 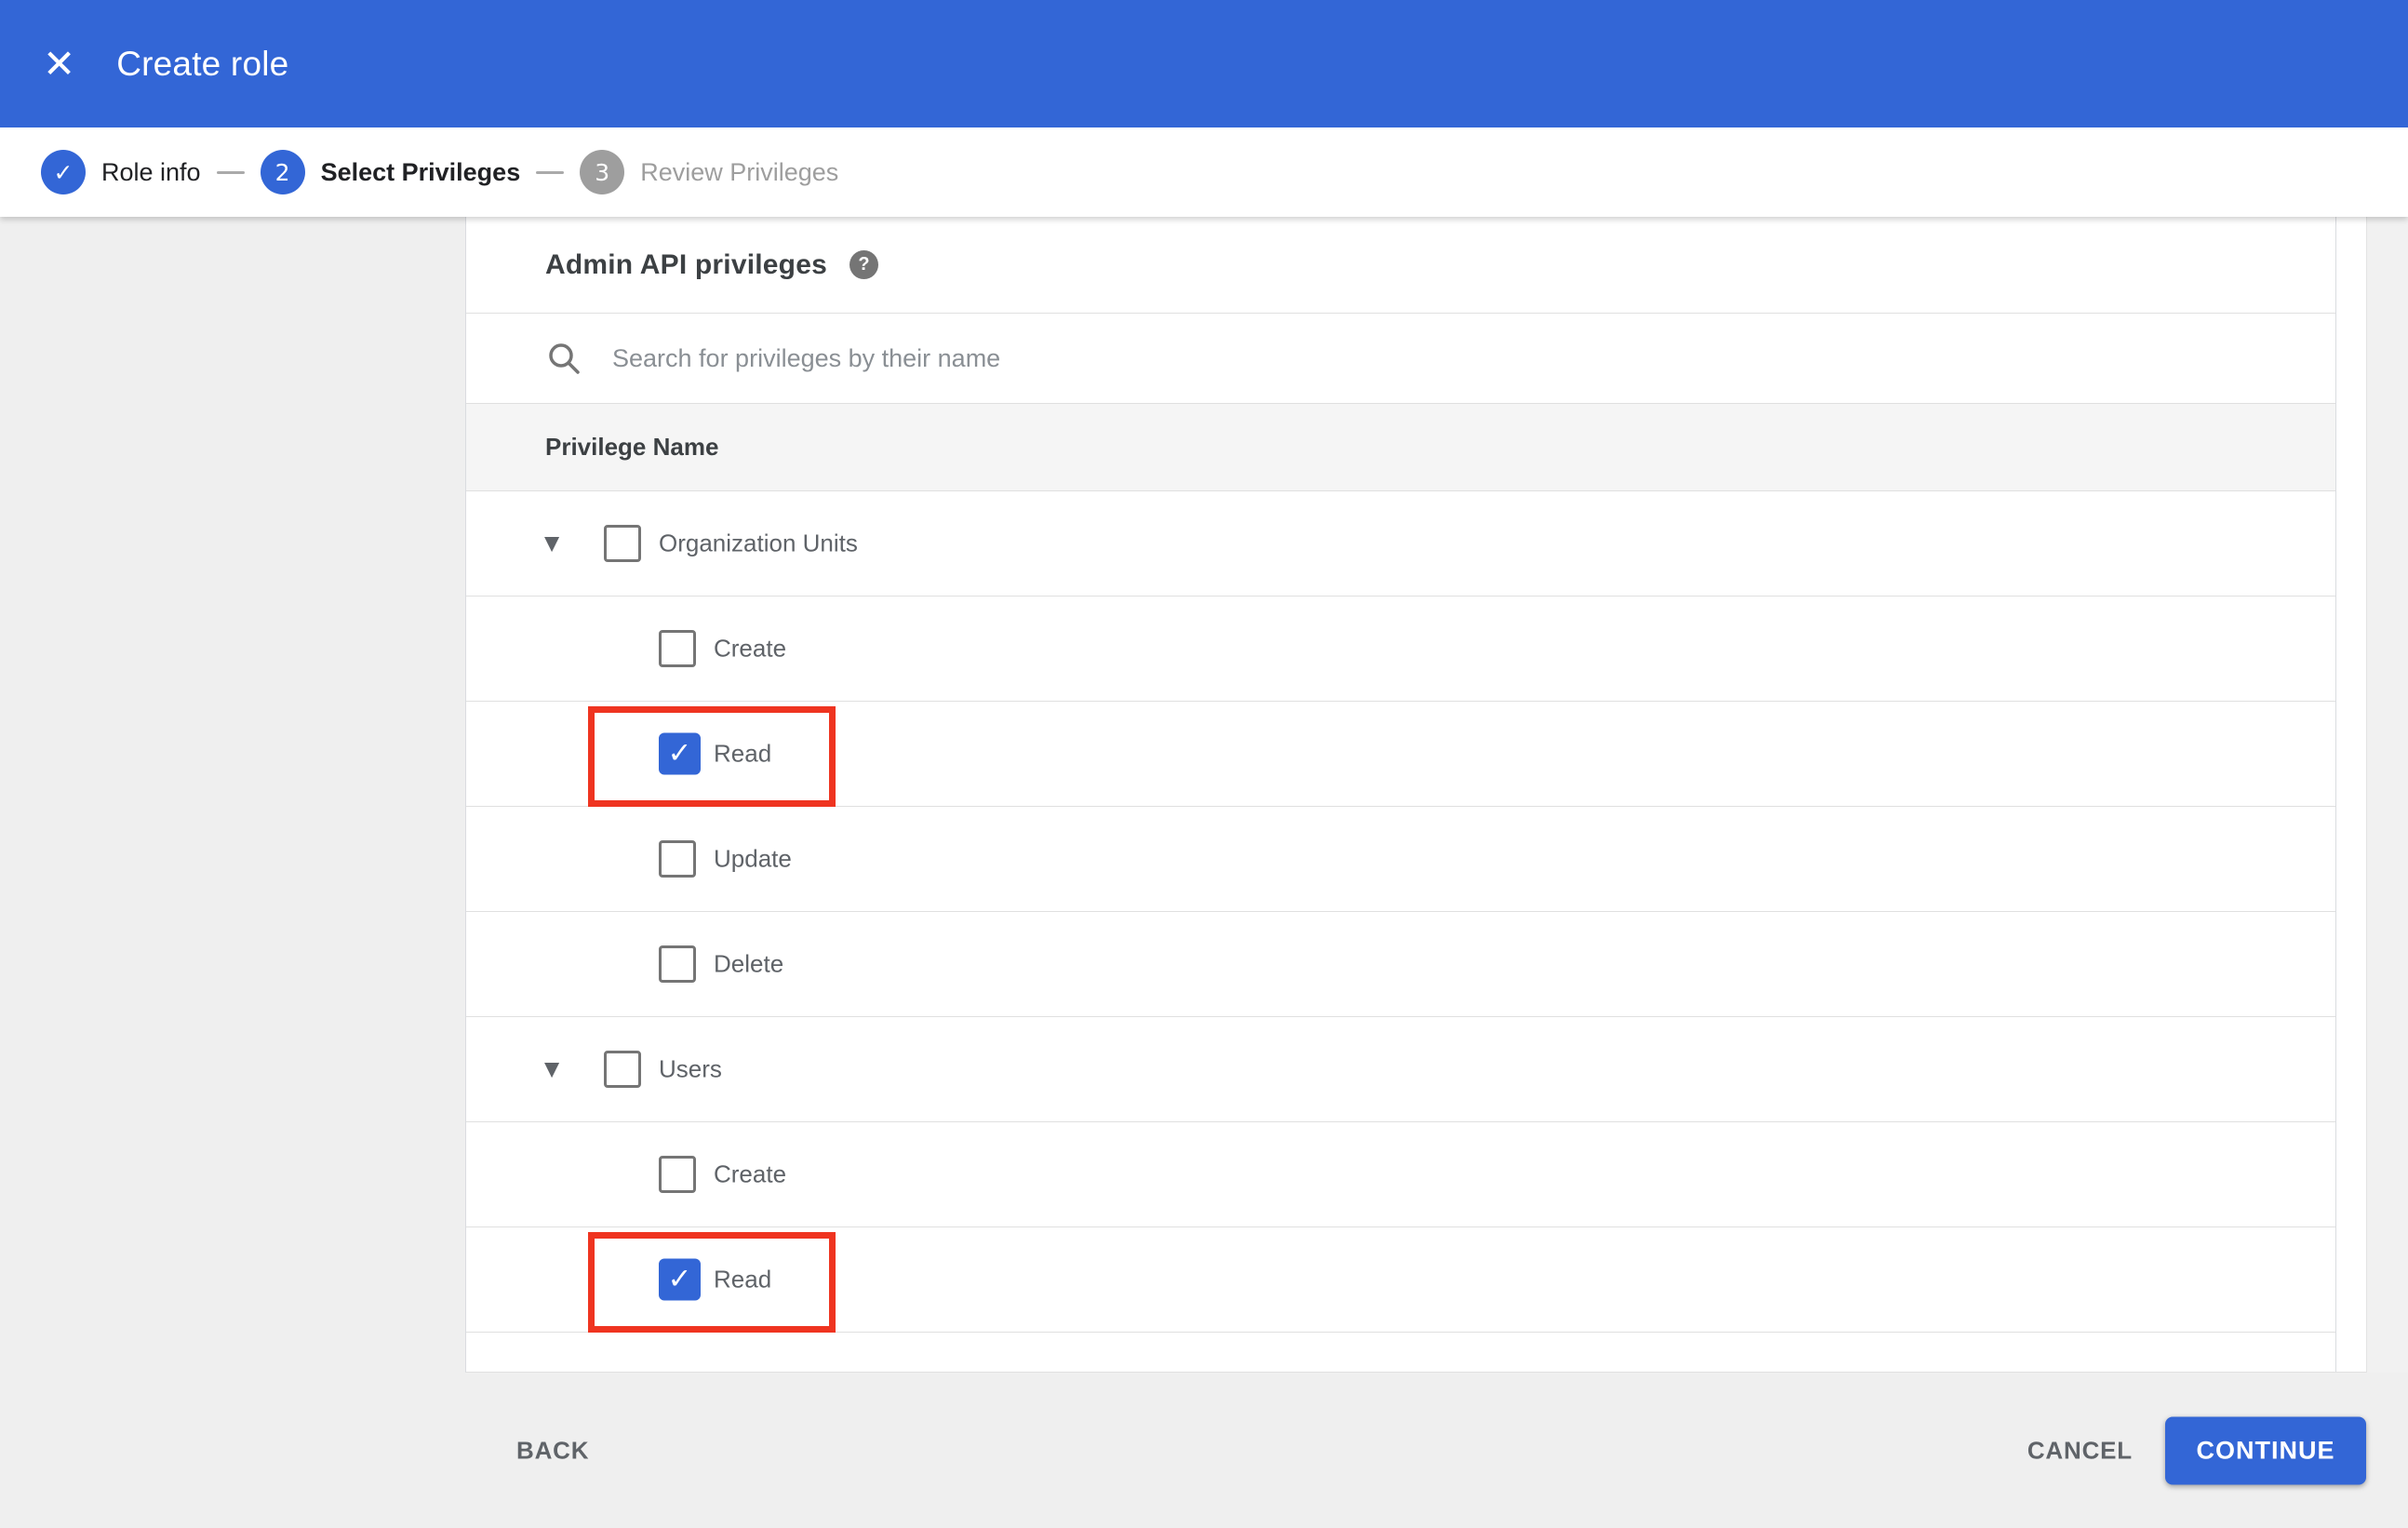 What do you see at coordinates (421, 171) in the screenshot?
I see `step-label: Select Privileges` at bounding box center [421, 171].